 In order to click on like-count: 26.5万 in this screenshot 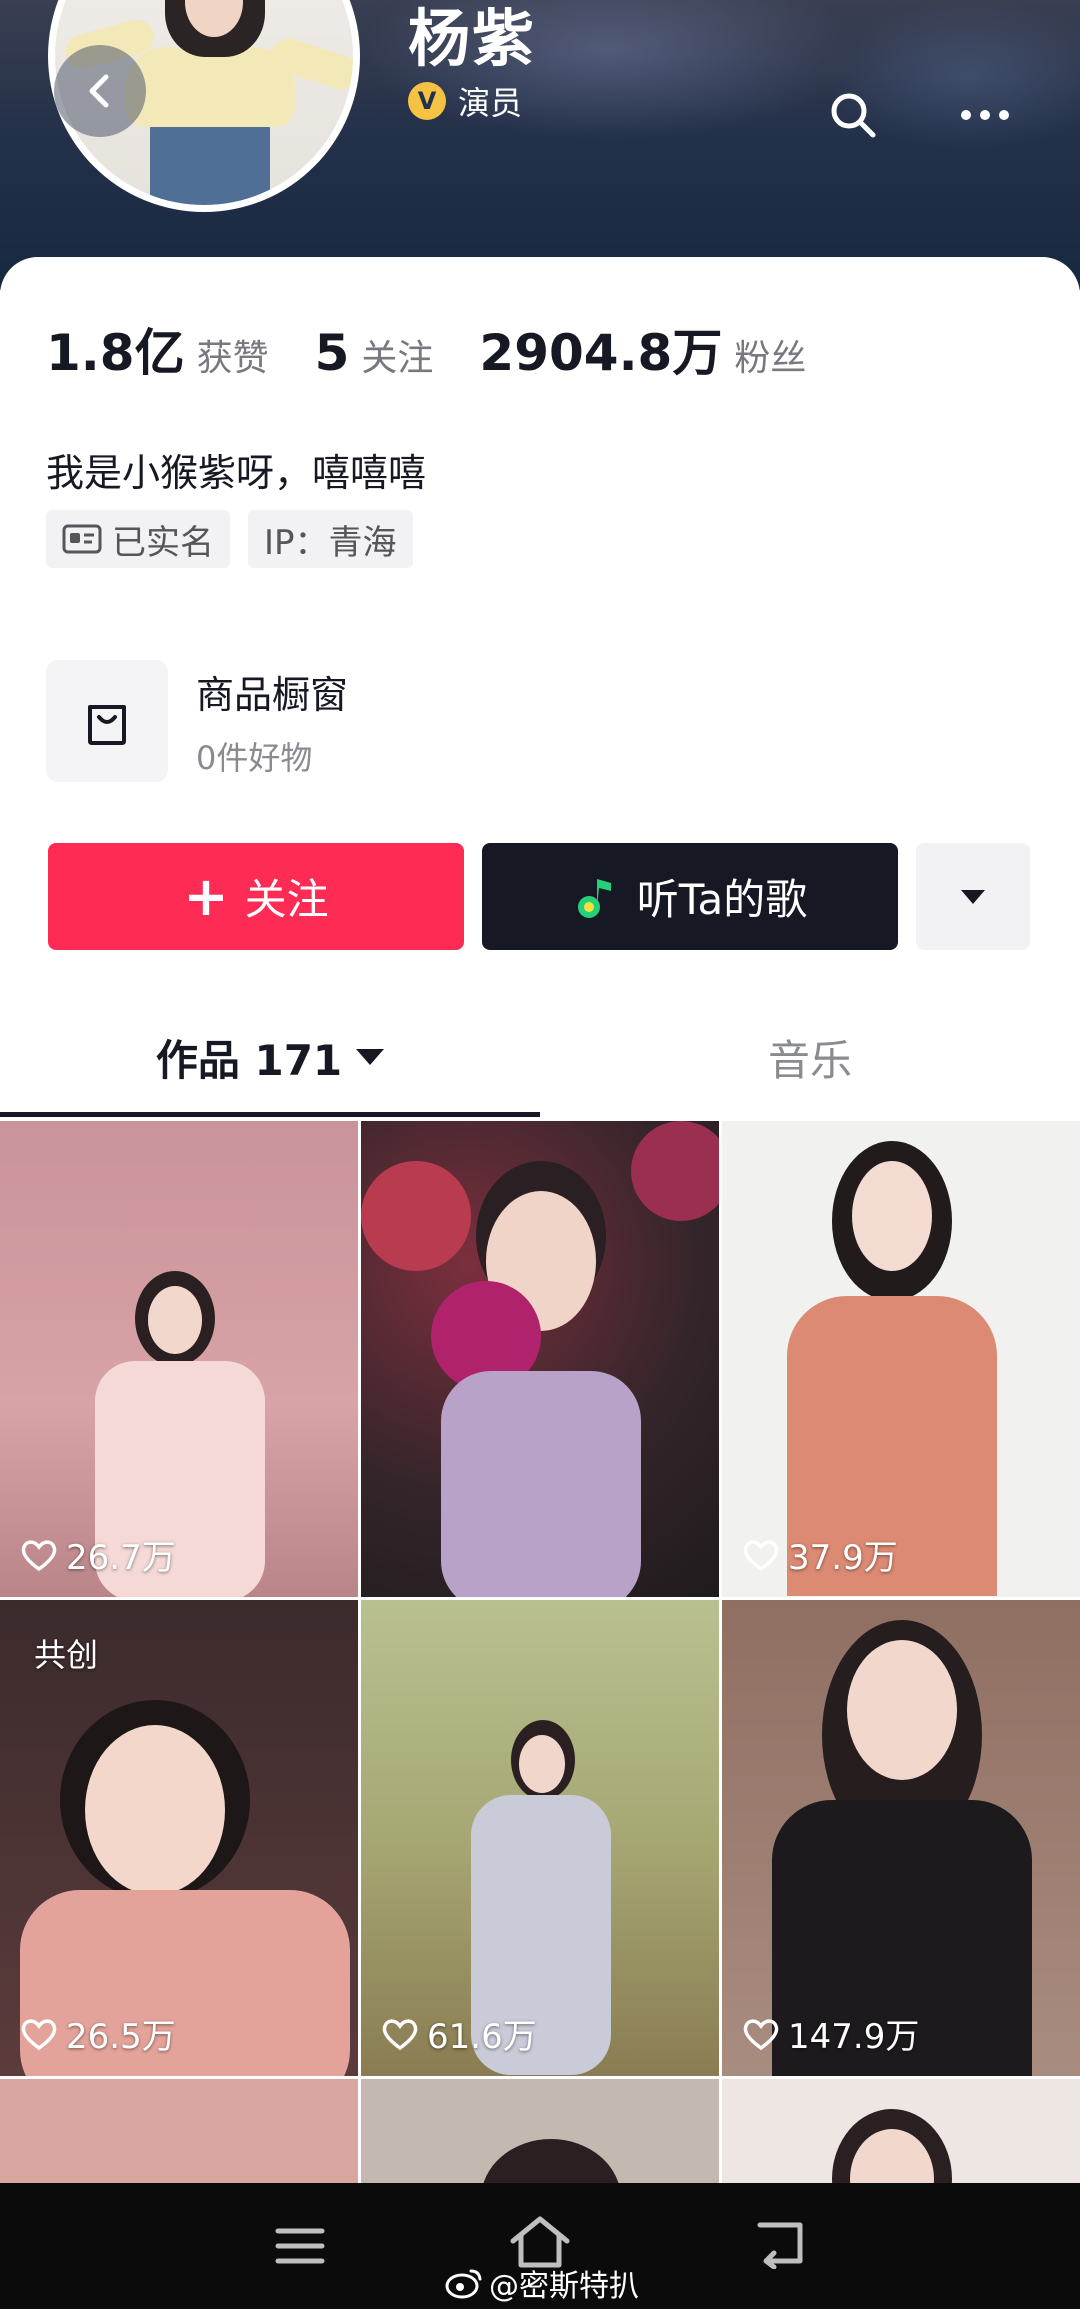, I will do `click(98, 2033)`.